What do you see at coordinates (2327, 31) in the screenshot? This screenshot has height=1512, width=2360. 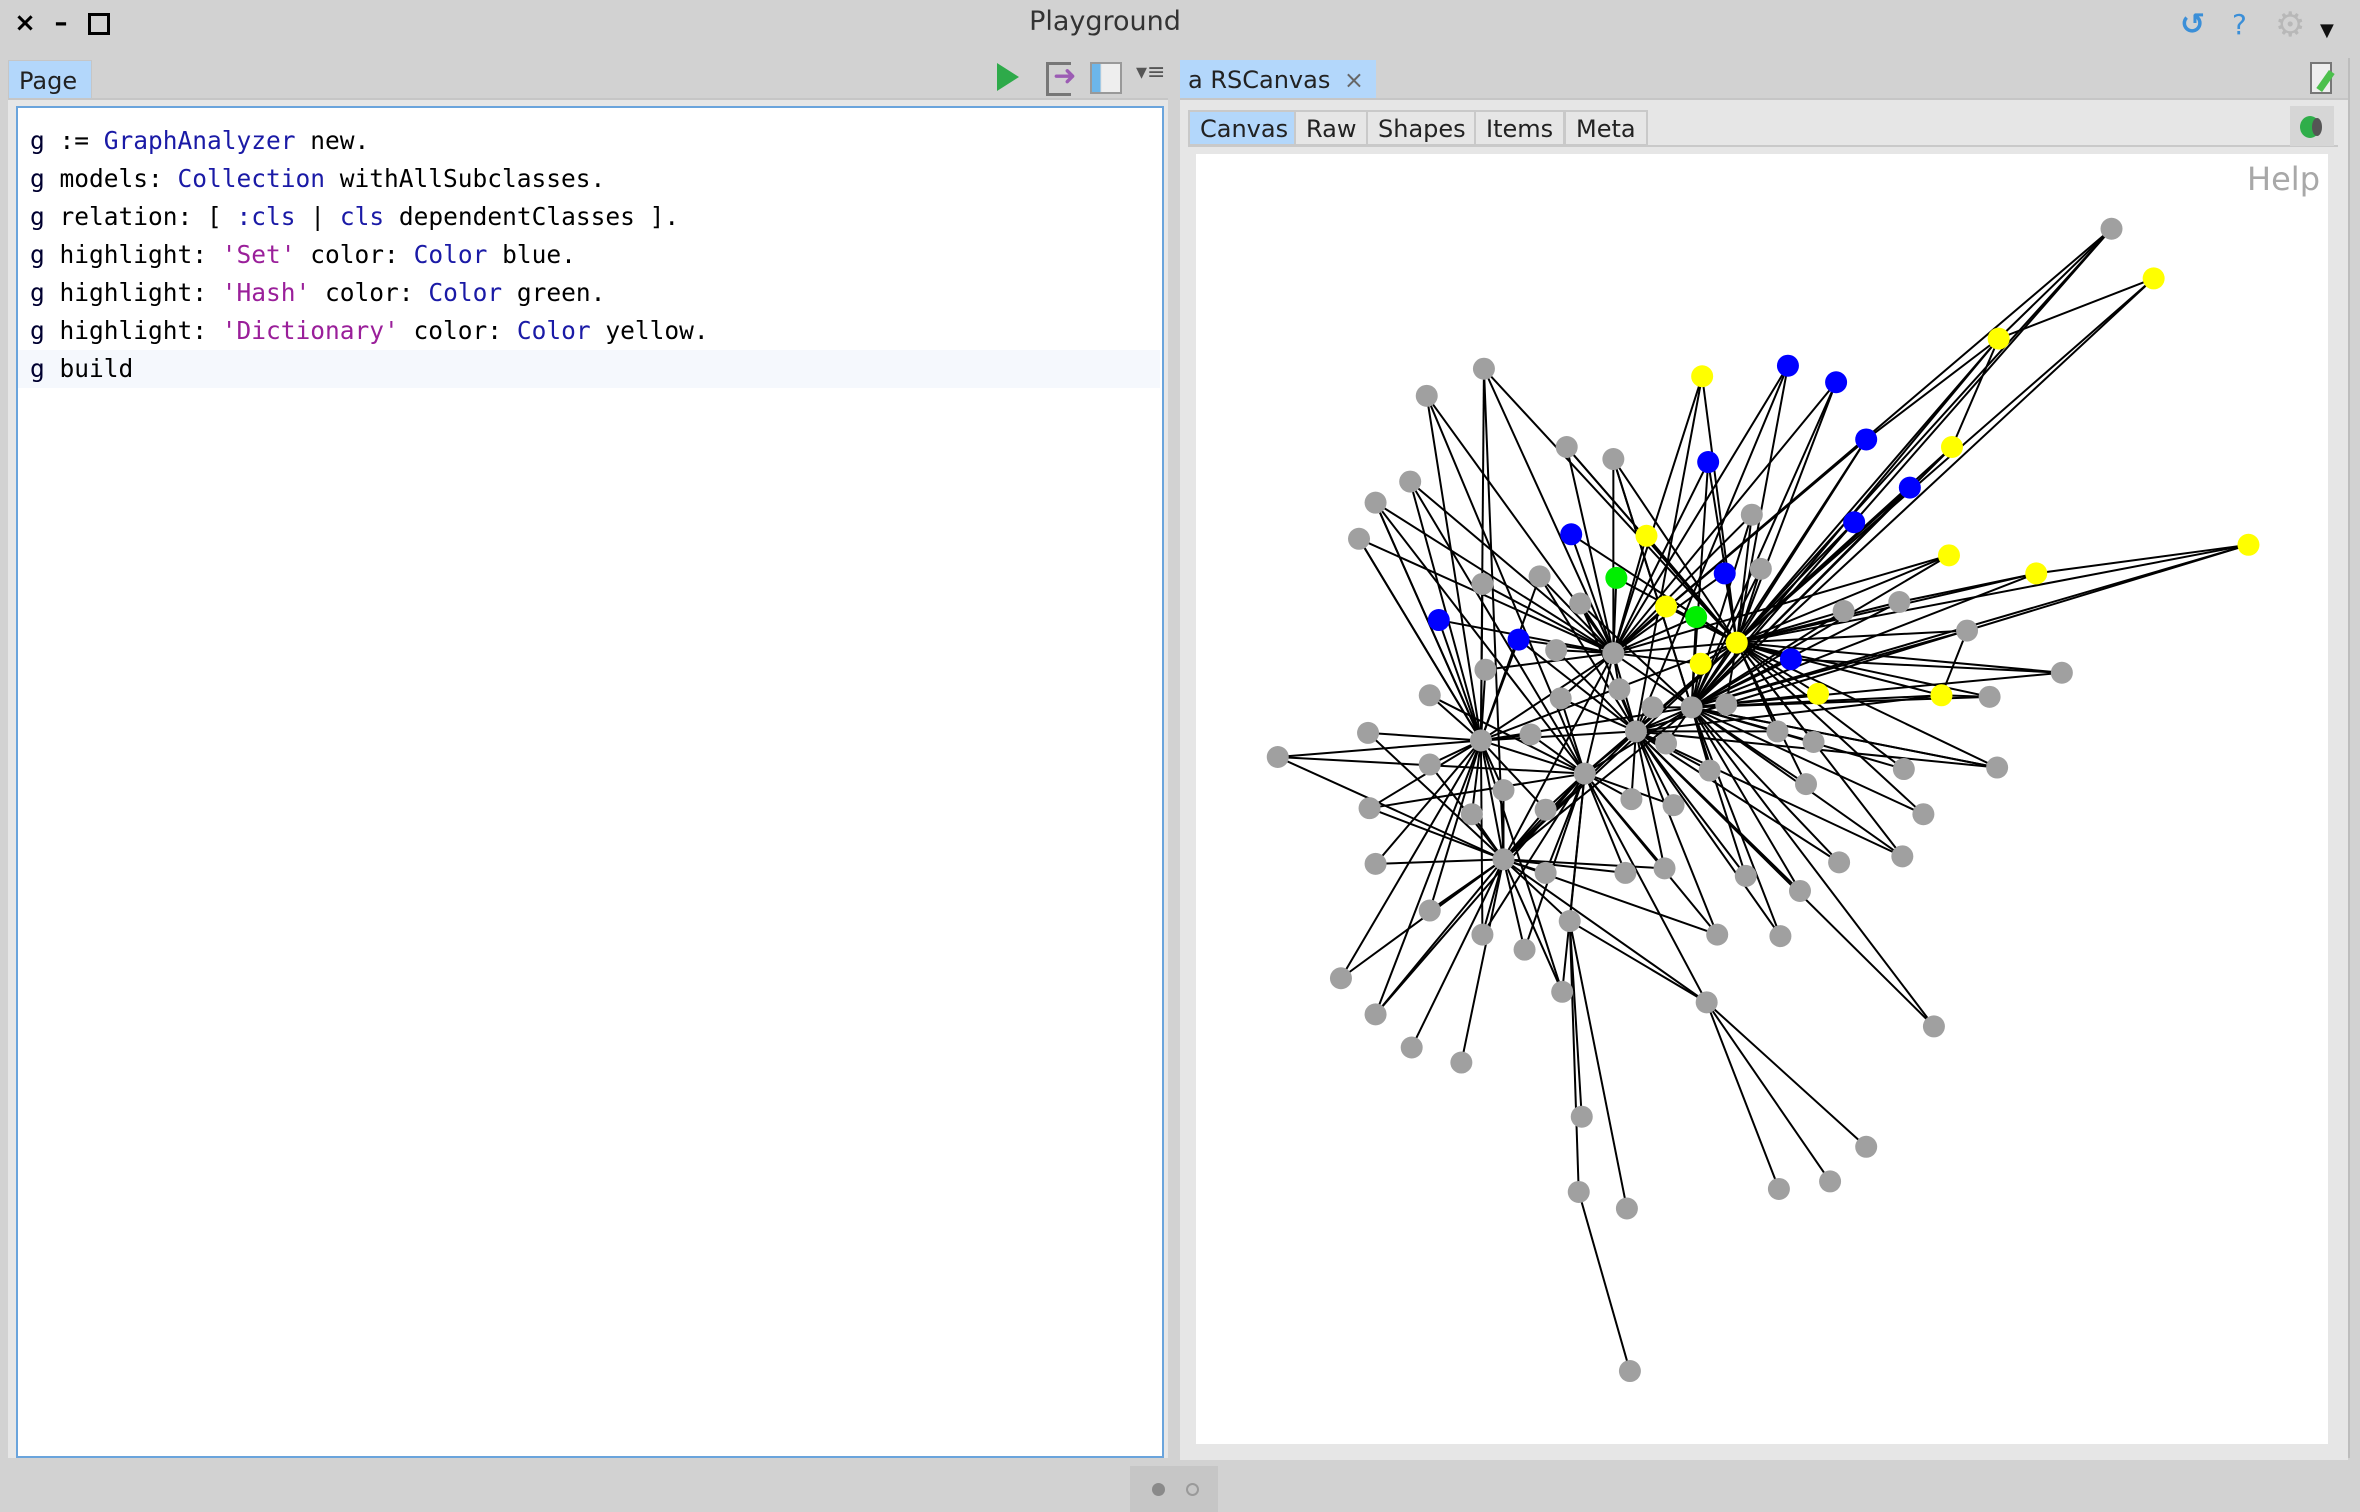 I see `dropdown-arrow-icon: ▼` at bounding box center [2327, 31].